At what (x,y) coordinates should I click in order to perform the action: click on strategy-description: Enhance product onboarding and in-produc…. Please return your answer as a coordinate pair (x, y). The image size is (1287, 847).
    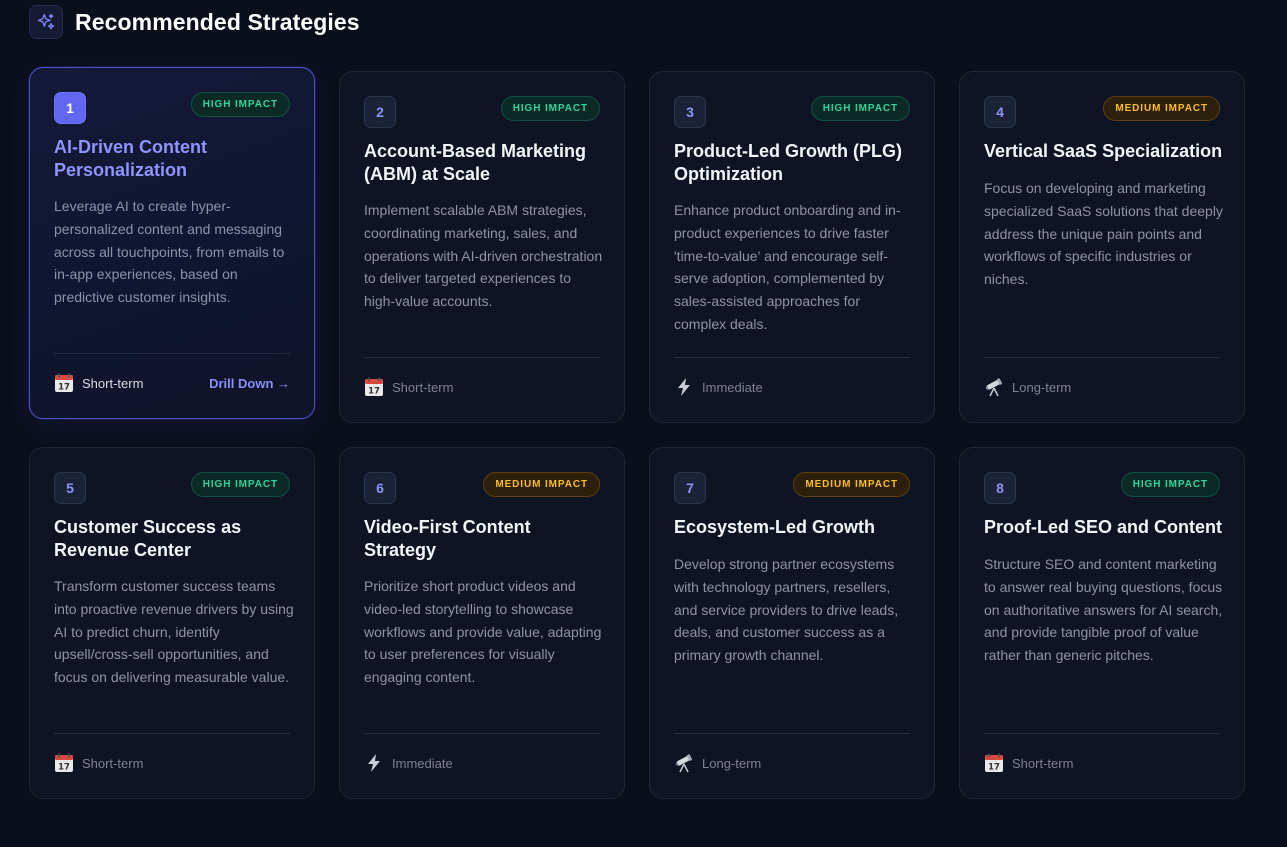
    Looking at the image, I should click on (787, 267).